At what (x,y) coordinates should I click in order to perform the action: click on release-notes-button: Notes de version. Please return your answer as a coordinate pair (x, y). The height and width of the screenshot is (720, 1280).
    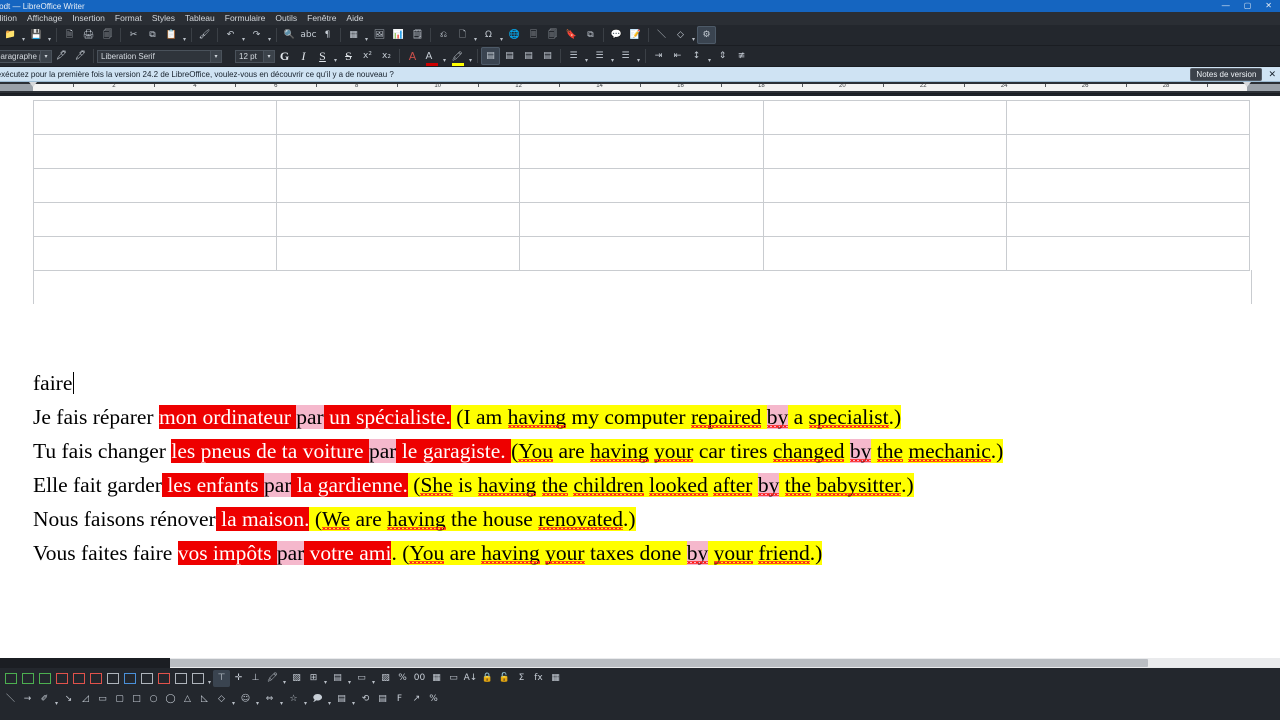
    Looking at the image, I should click on (1226, 74).